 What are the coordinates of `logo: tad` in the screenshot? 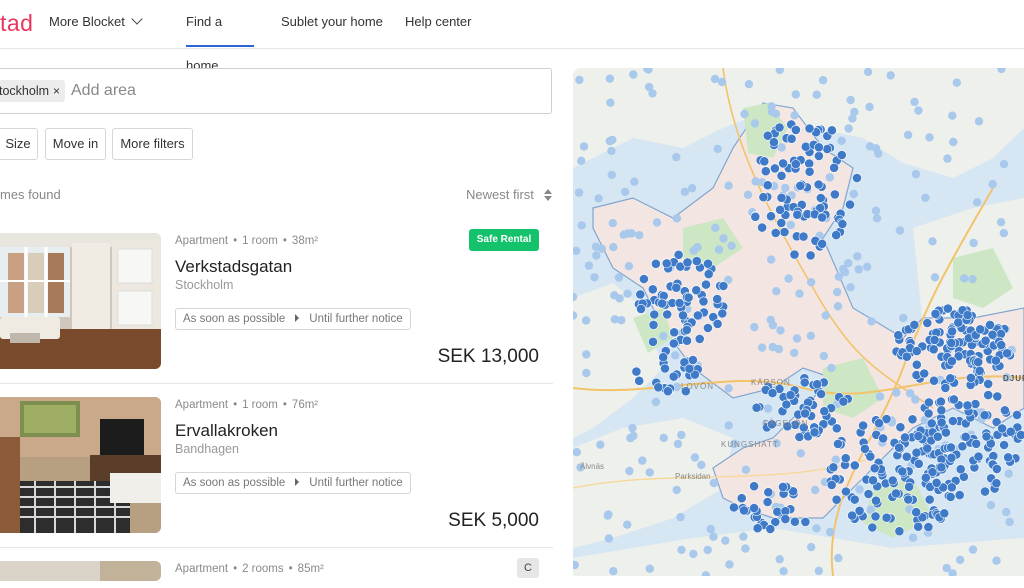 It's located at (16, 23).